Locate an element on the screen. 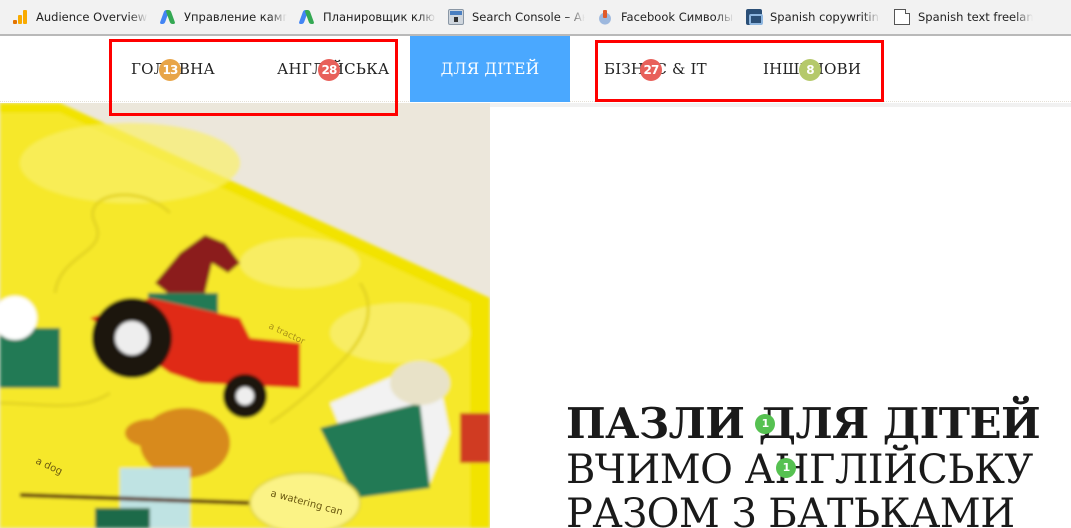 This screenshot has height=528, width=1071. facebook-symbols-icon is located at coordinates (605, 17).